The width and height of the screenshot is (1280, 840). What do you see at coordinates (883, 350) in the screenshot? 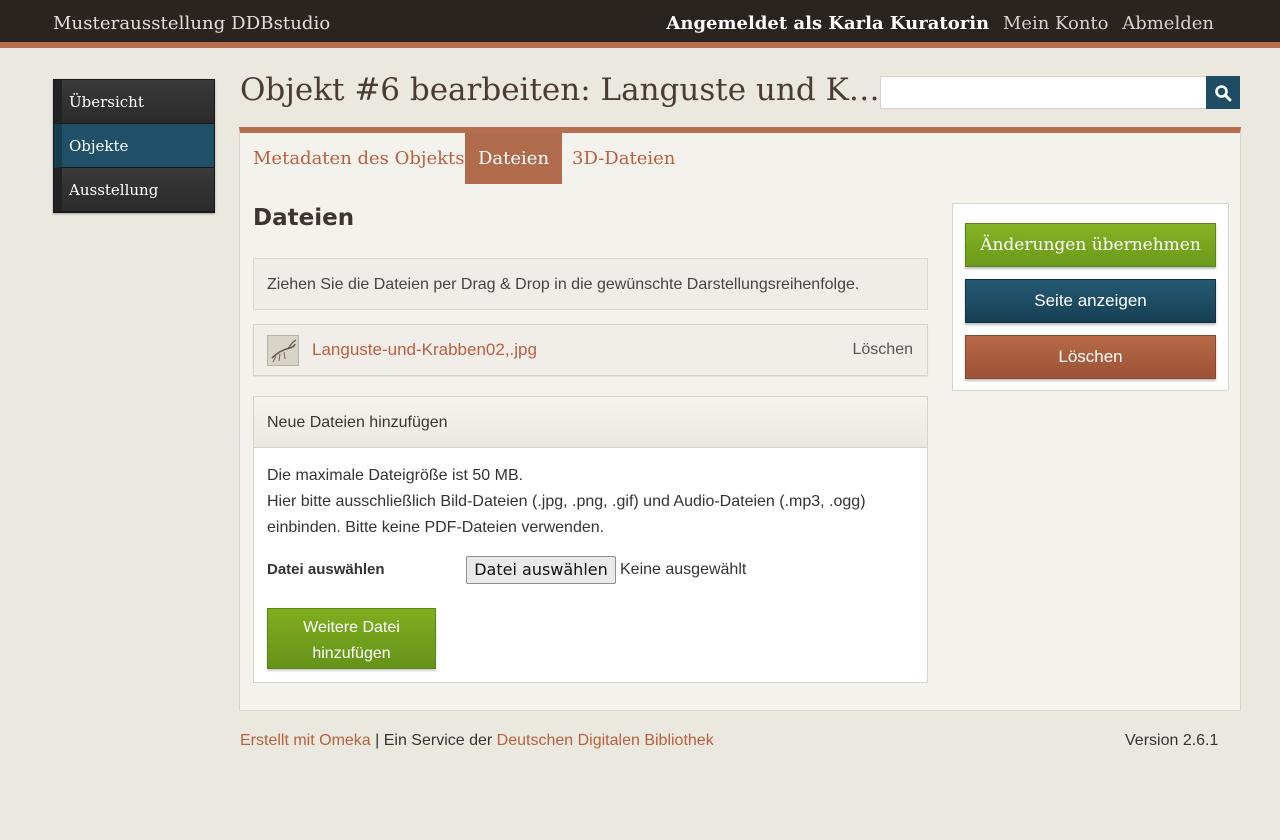
I see `file-delete-link: Löschen` at bounding box center [883, 350].